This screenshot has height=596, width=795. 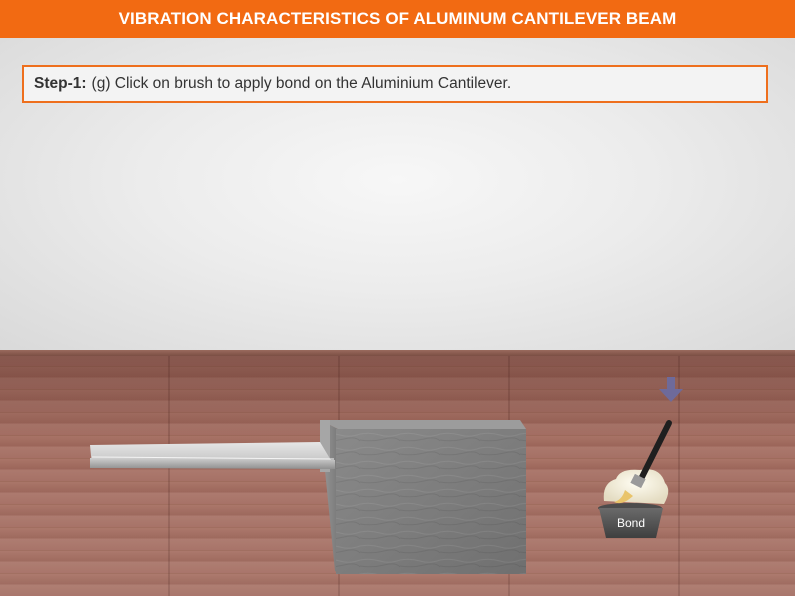 What do you see at coordinates (431, 501) in the screenshot?
I see `support-block-texture` at bounding box center [431, 501].